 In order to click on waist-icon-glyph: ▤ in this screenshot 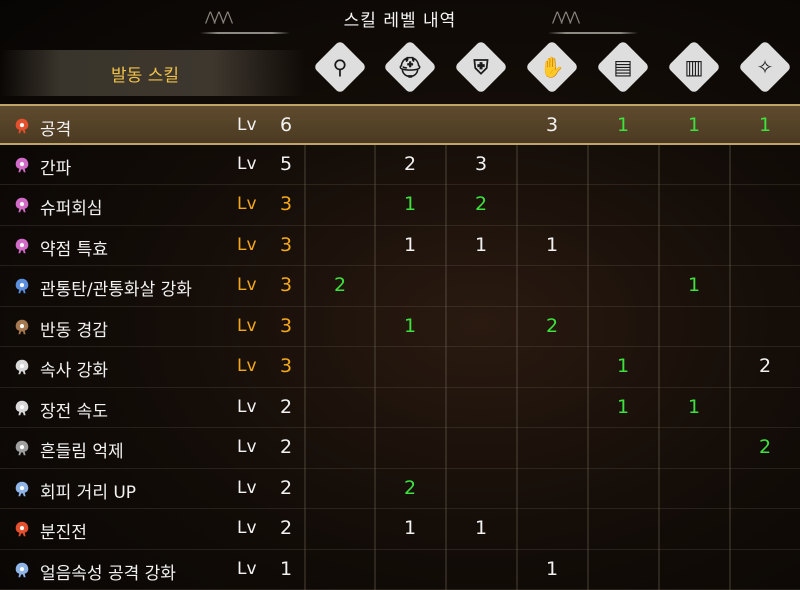, I will do `click(623, 67)`.